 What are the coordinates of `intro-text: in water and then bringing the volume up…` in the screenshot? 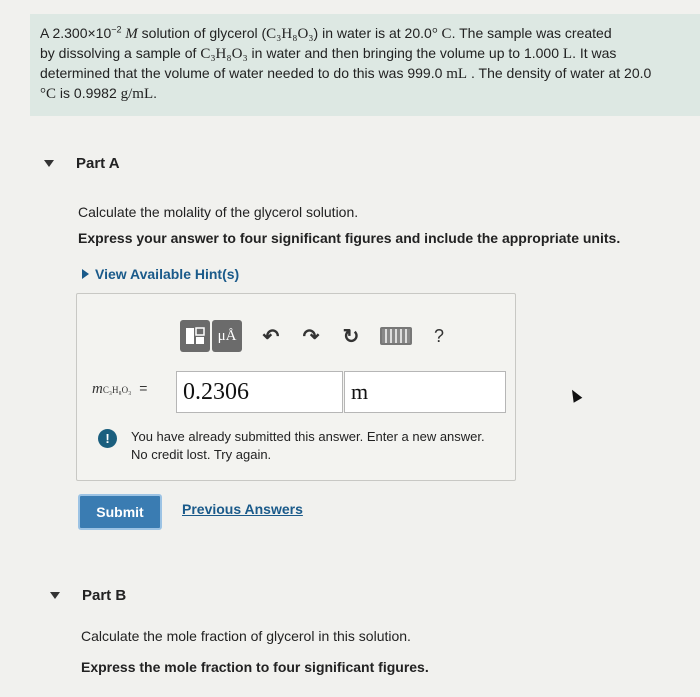 It's located at (405, 53).